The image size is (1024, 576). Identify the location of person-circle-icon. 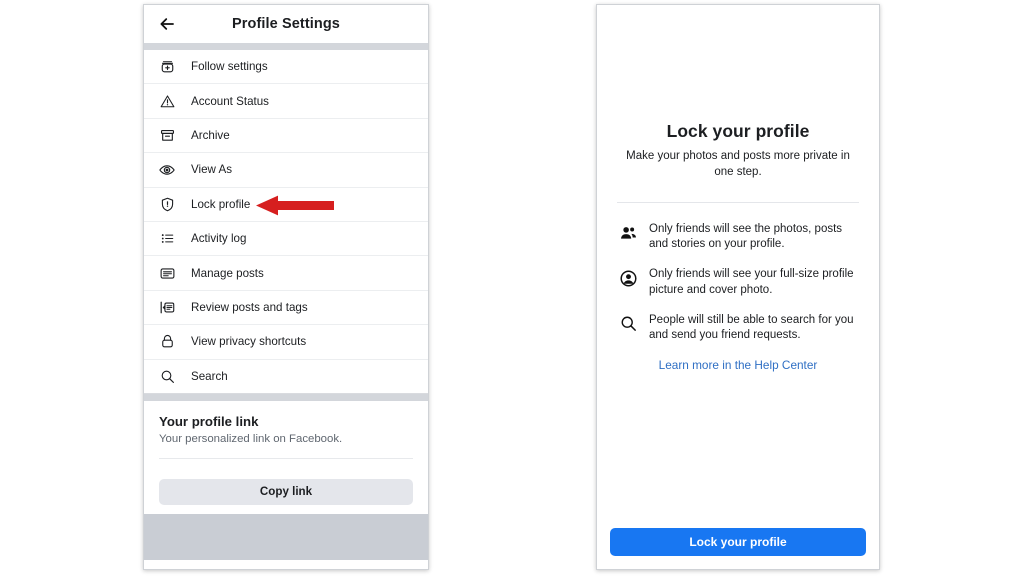
(630, 278).